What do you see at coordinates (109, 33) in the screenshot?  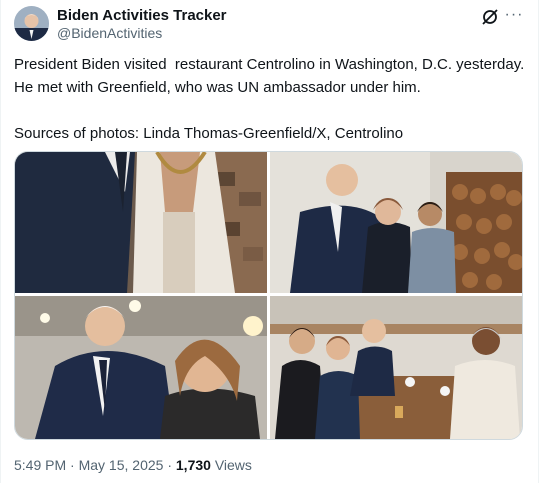 I see `author-handle: @BidenActivities` at bounding box center [109, 33].